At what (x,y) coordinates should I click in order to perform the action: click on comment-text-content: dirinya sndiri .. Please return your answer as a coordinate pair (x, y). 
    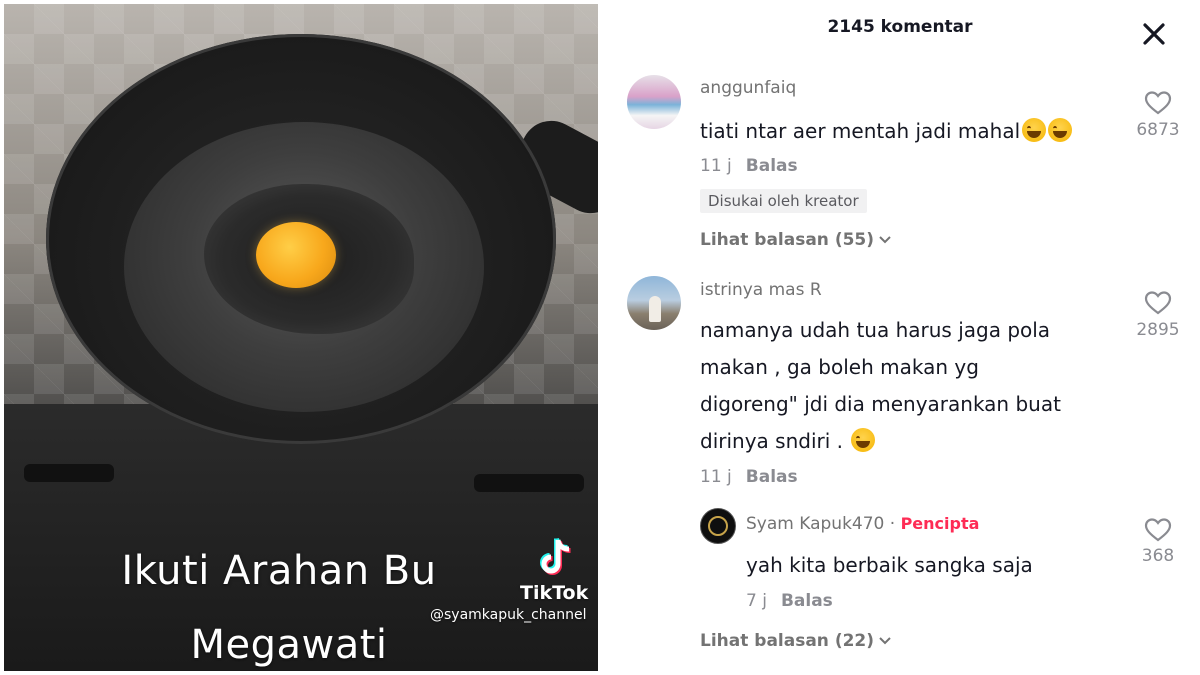
    Looking at the image, I should click on (771, 441).